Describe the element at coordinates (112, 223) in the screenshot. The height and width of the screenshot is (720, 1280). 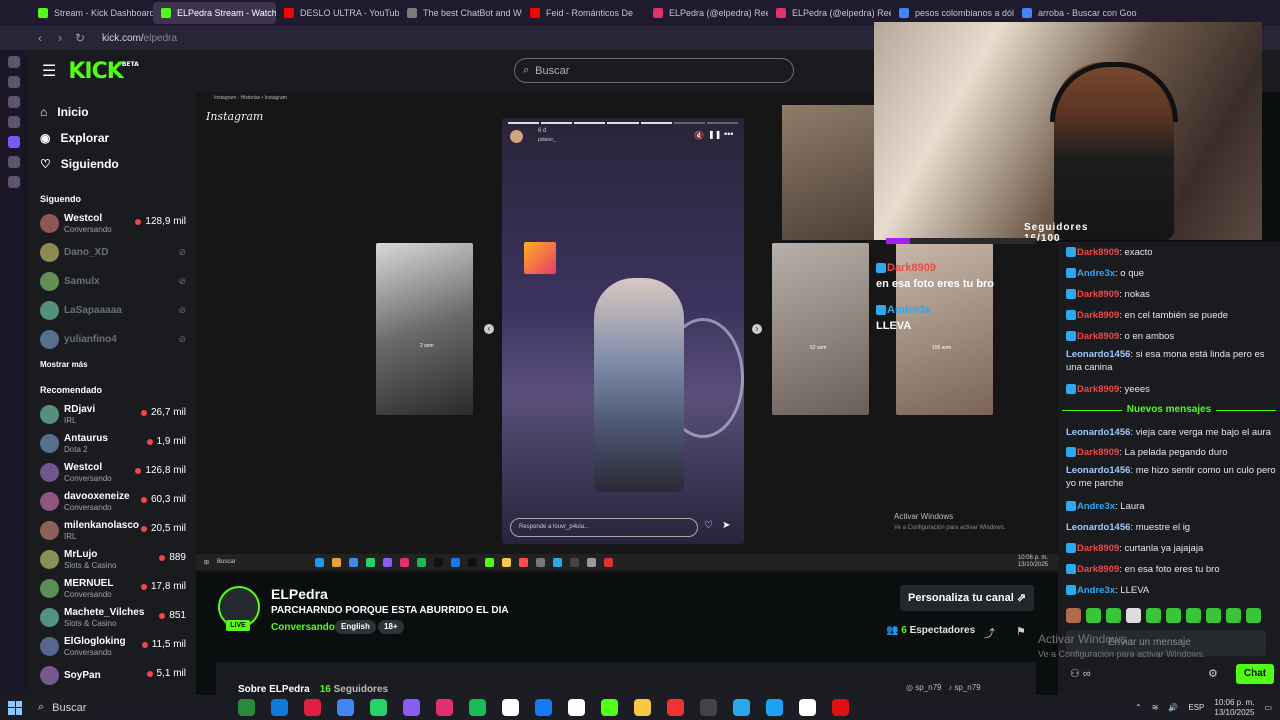
I see `channel-item: Westcol Conversando 128,9 mil` at that location.